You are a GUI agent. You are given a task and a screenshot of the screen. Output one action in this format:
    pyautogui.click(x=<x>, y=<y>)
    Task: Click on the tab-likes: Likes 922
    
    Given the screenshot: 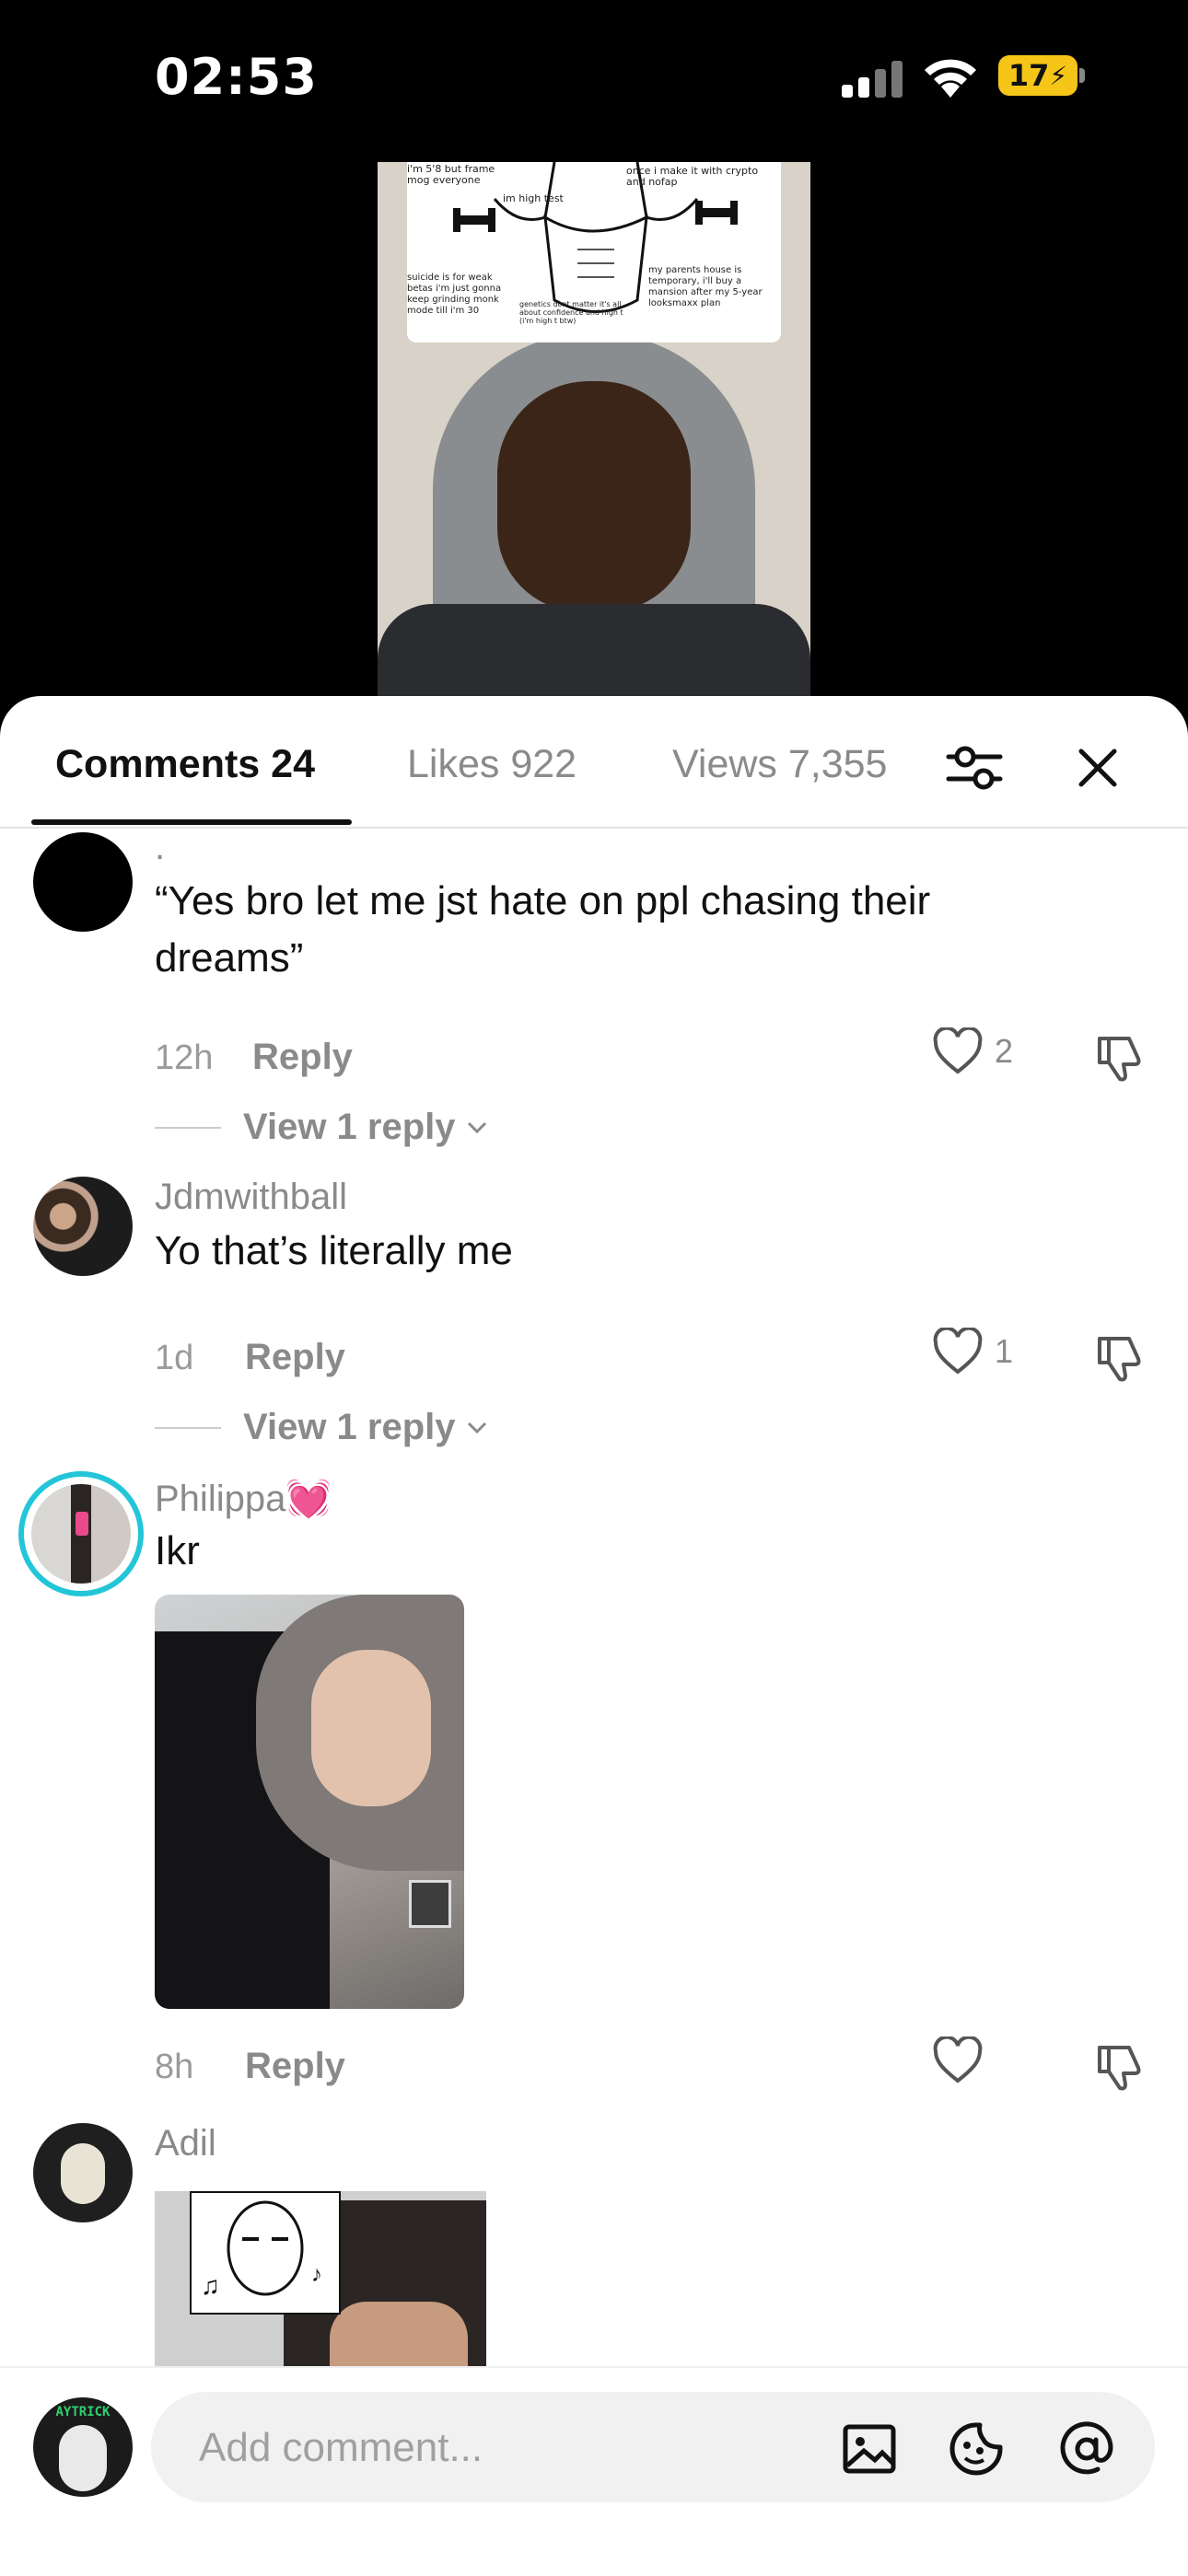 What is the action you would take?
    pyautogui.click(x=492, y=764)
    